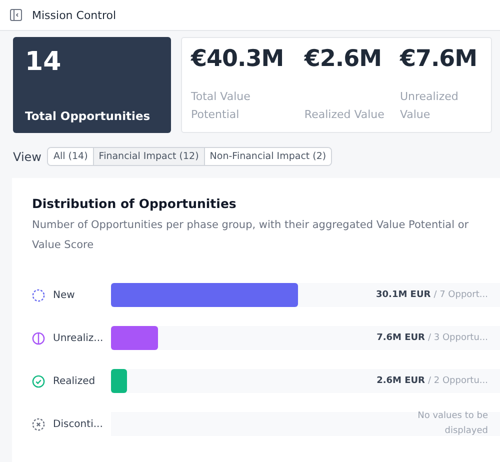  I want to click on view-tab: All (14), so click(70, 156).